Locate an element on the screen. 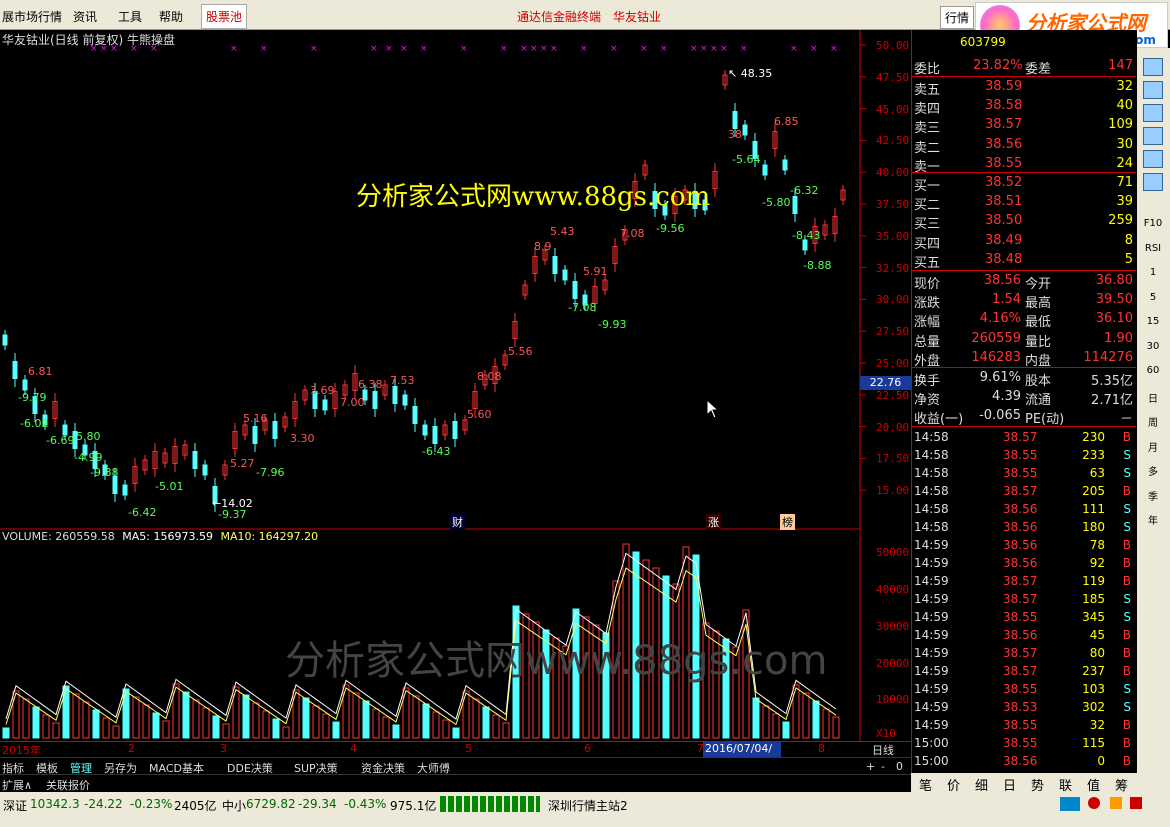 Image resolution: width=1170 pixels, height=827 pixels. zx-percent: -0.43% is located at coordinates (365, 804).